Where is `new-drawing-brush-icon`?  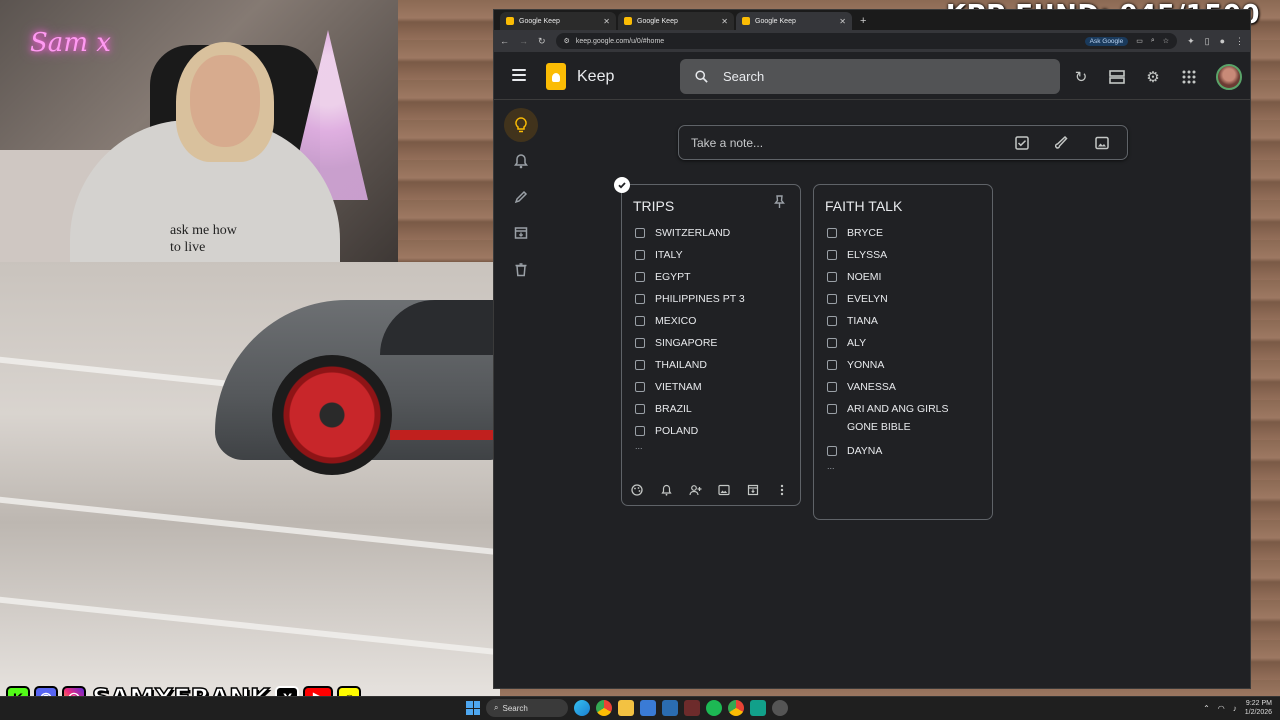 new-drawing-brush-icon is located at coordinates (1062, 142).